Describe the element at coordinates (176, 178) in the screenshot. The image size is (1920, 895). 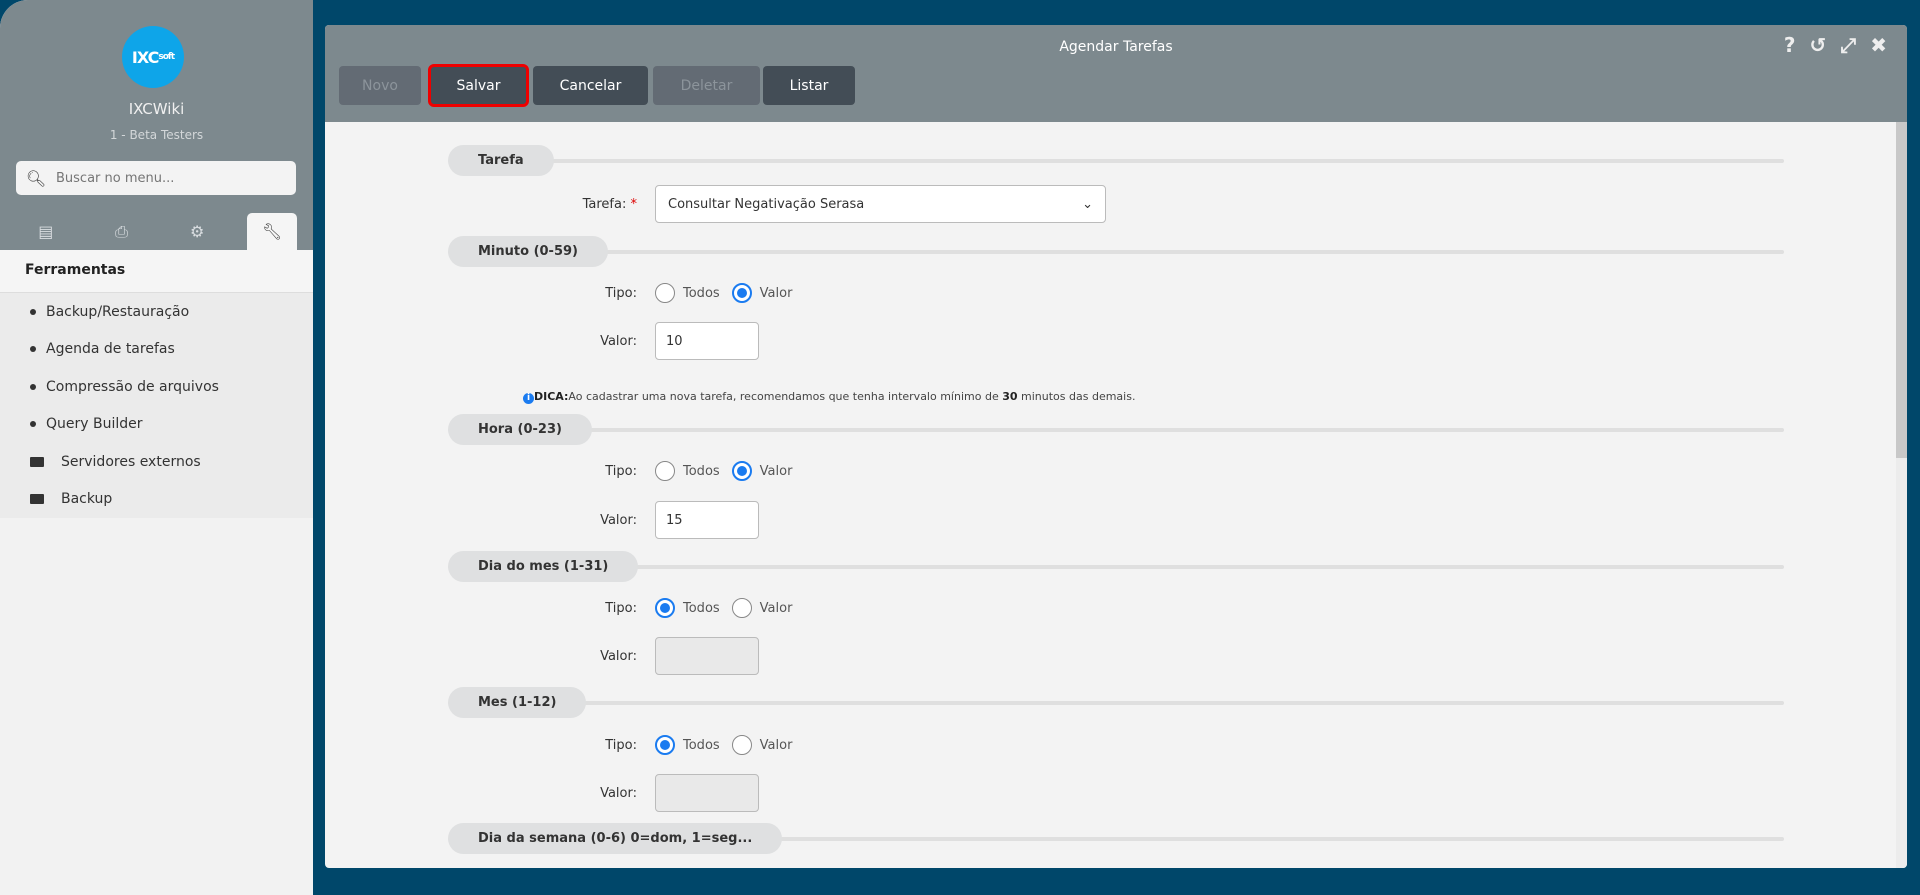
I see `search-input` at that location.